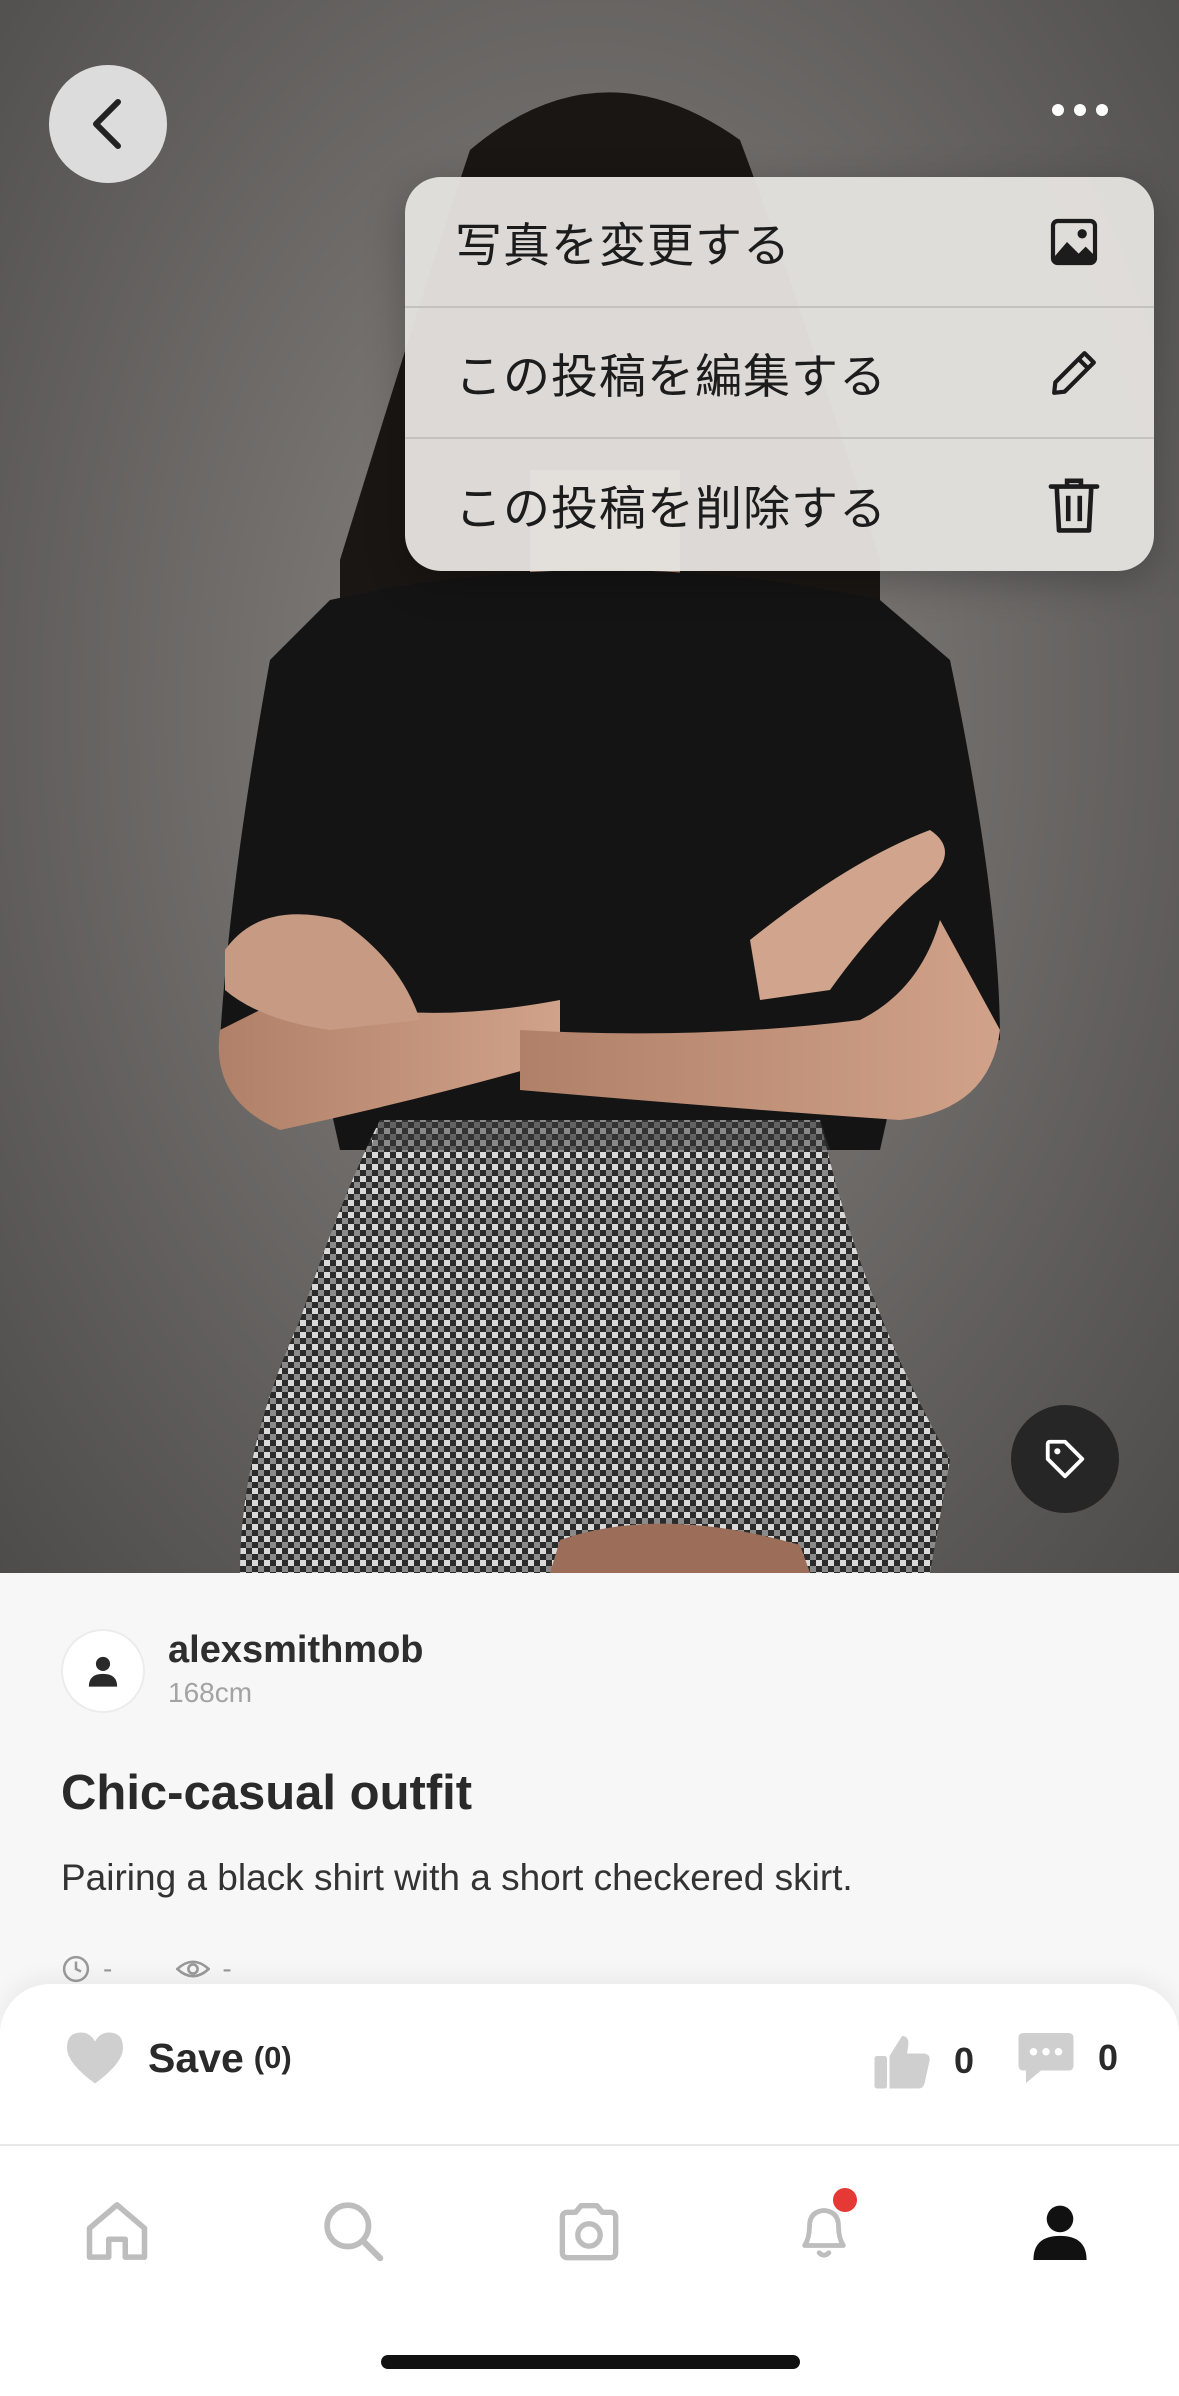 This screenshot has height=2396, width=1179. I want to click on tab-profile, so click(1060, 2231).